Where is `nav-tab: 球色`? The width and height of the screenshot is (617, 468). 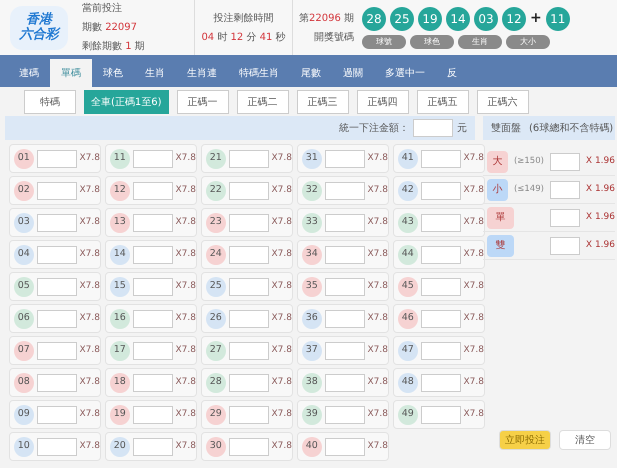 nav-tab: 球色 is located at coordinates (113, 73).